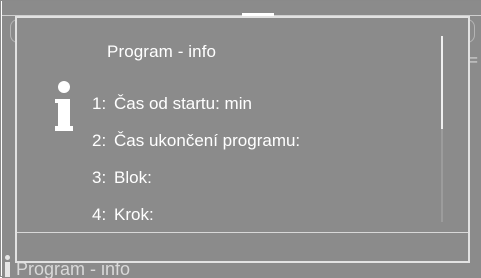 The width and height of the screenshot is (481, 278). Describe the element at coordinates (442, 82) in the screenshot. I see `scrollbar-thumb` at that location.